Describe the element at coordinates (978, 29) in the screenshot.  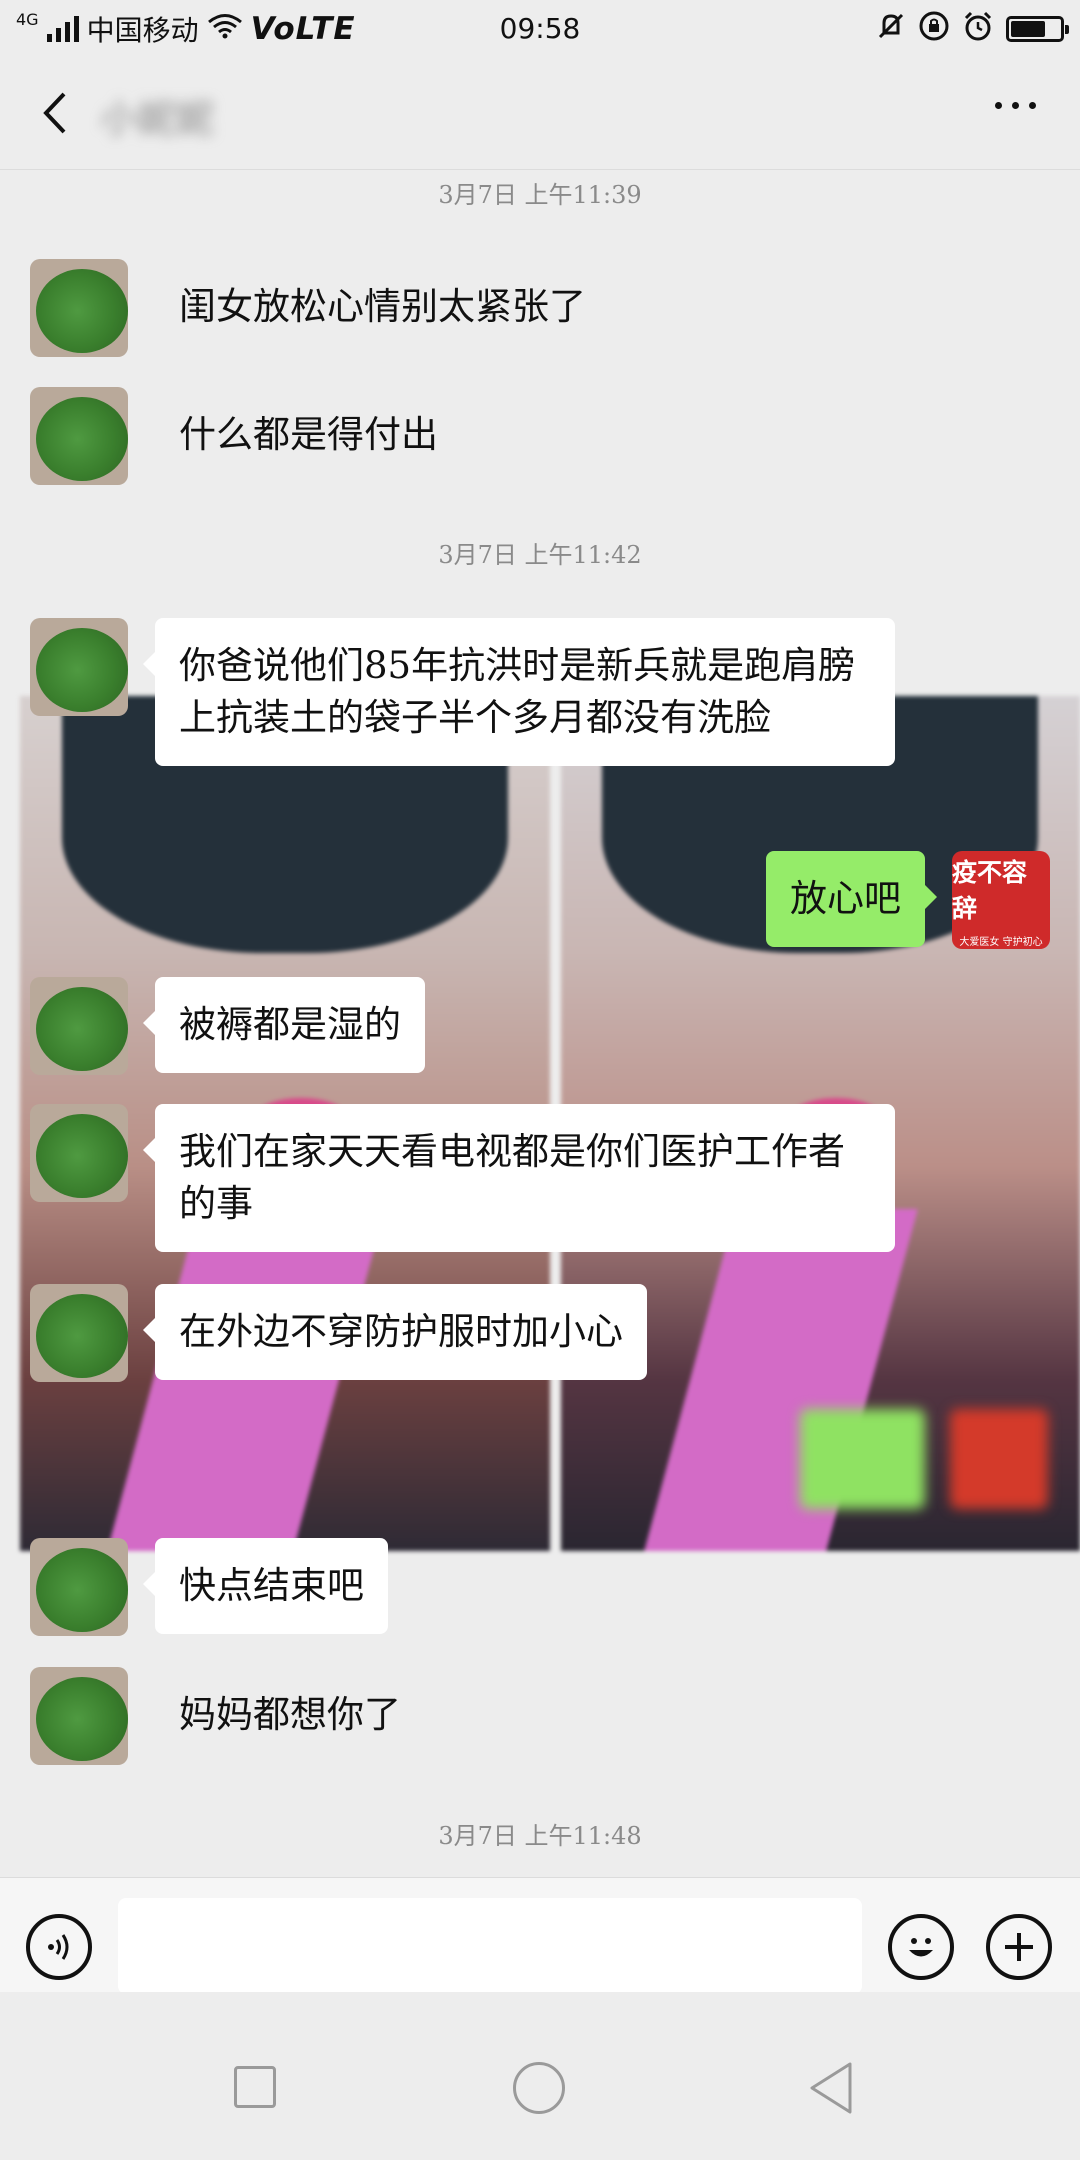
I see `alarm-icon` at that location.